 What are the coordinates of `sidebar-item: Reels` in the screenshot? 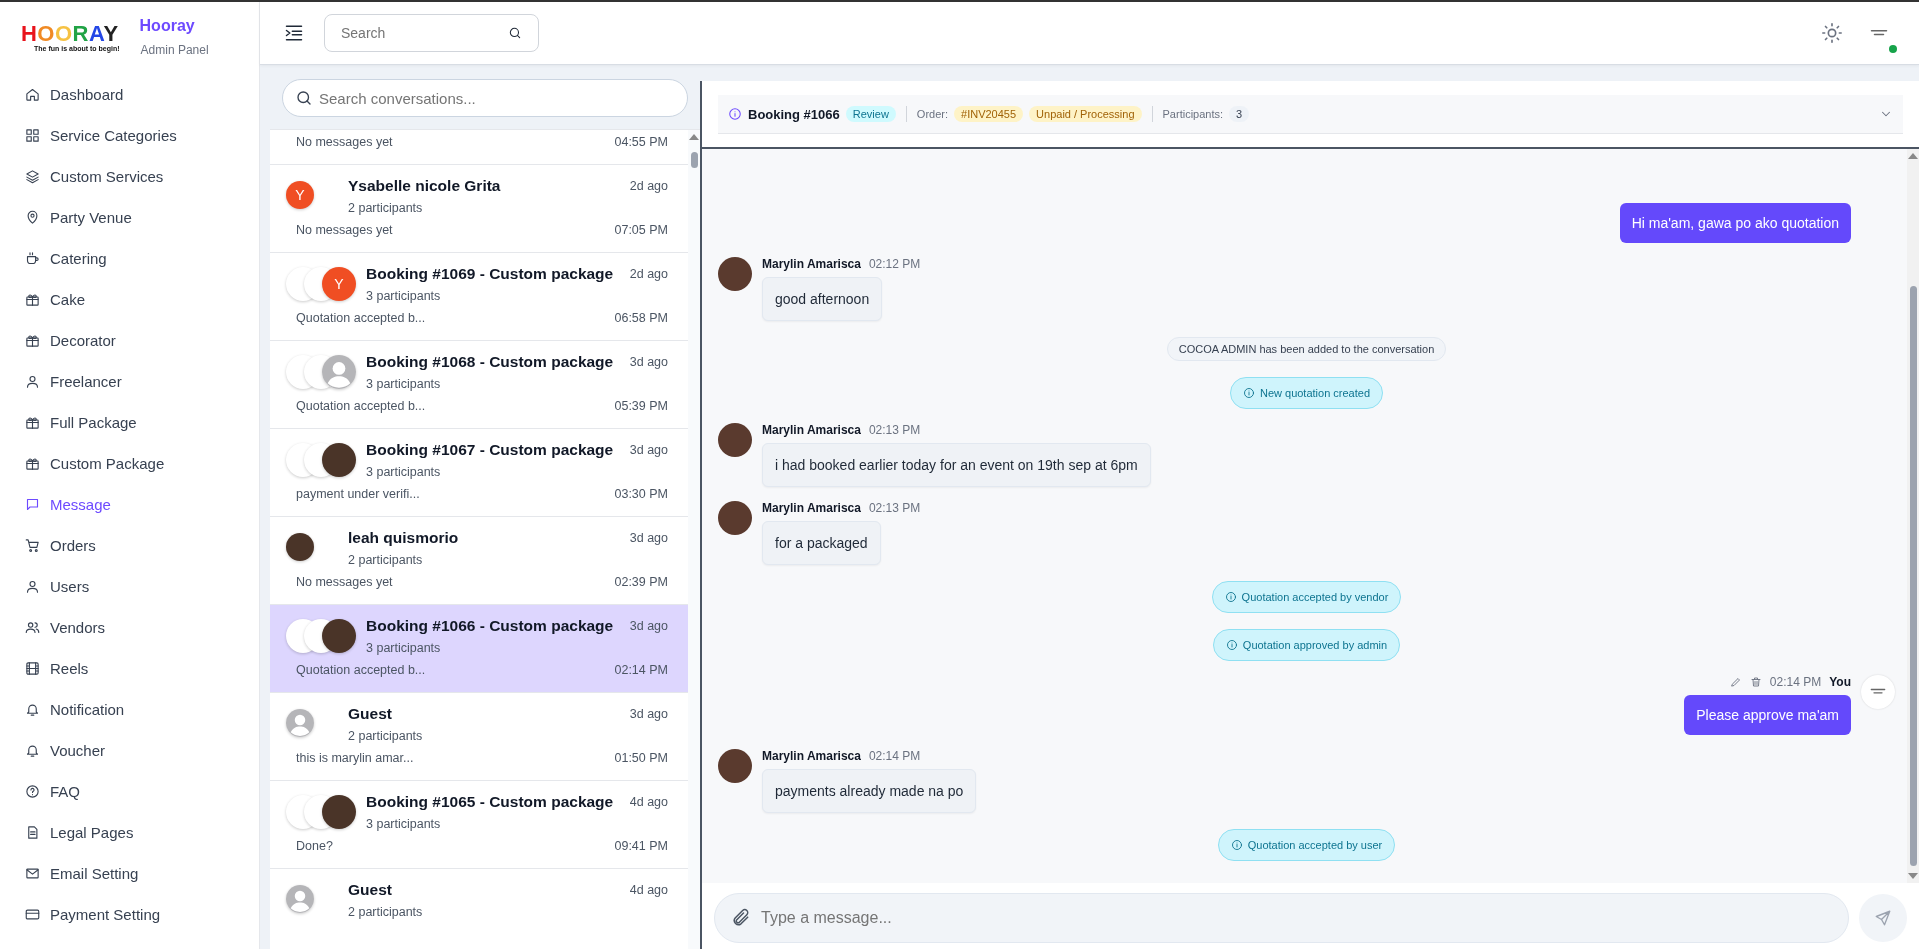 It's located at (129, 668).